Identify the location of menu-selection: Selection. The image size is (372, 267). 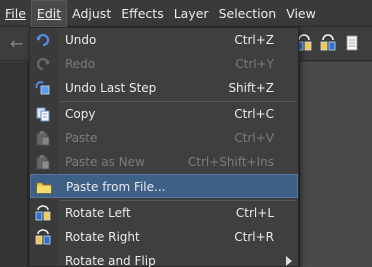
(248, 13).